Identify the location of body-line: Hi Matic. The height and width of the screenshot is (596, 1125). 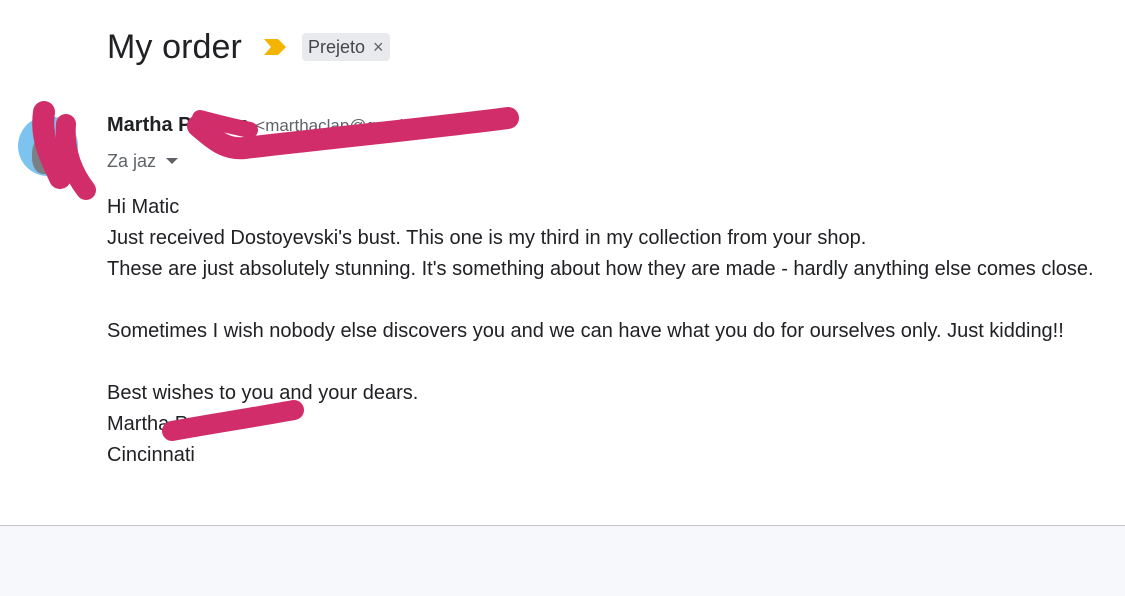
(143, 207).